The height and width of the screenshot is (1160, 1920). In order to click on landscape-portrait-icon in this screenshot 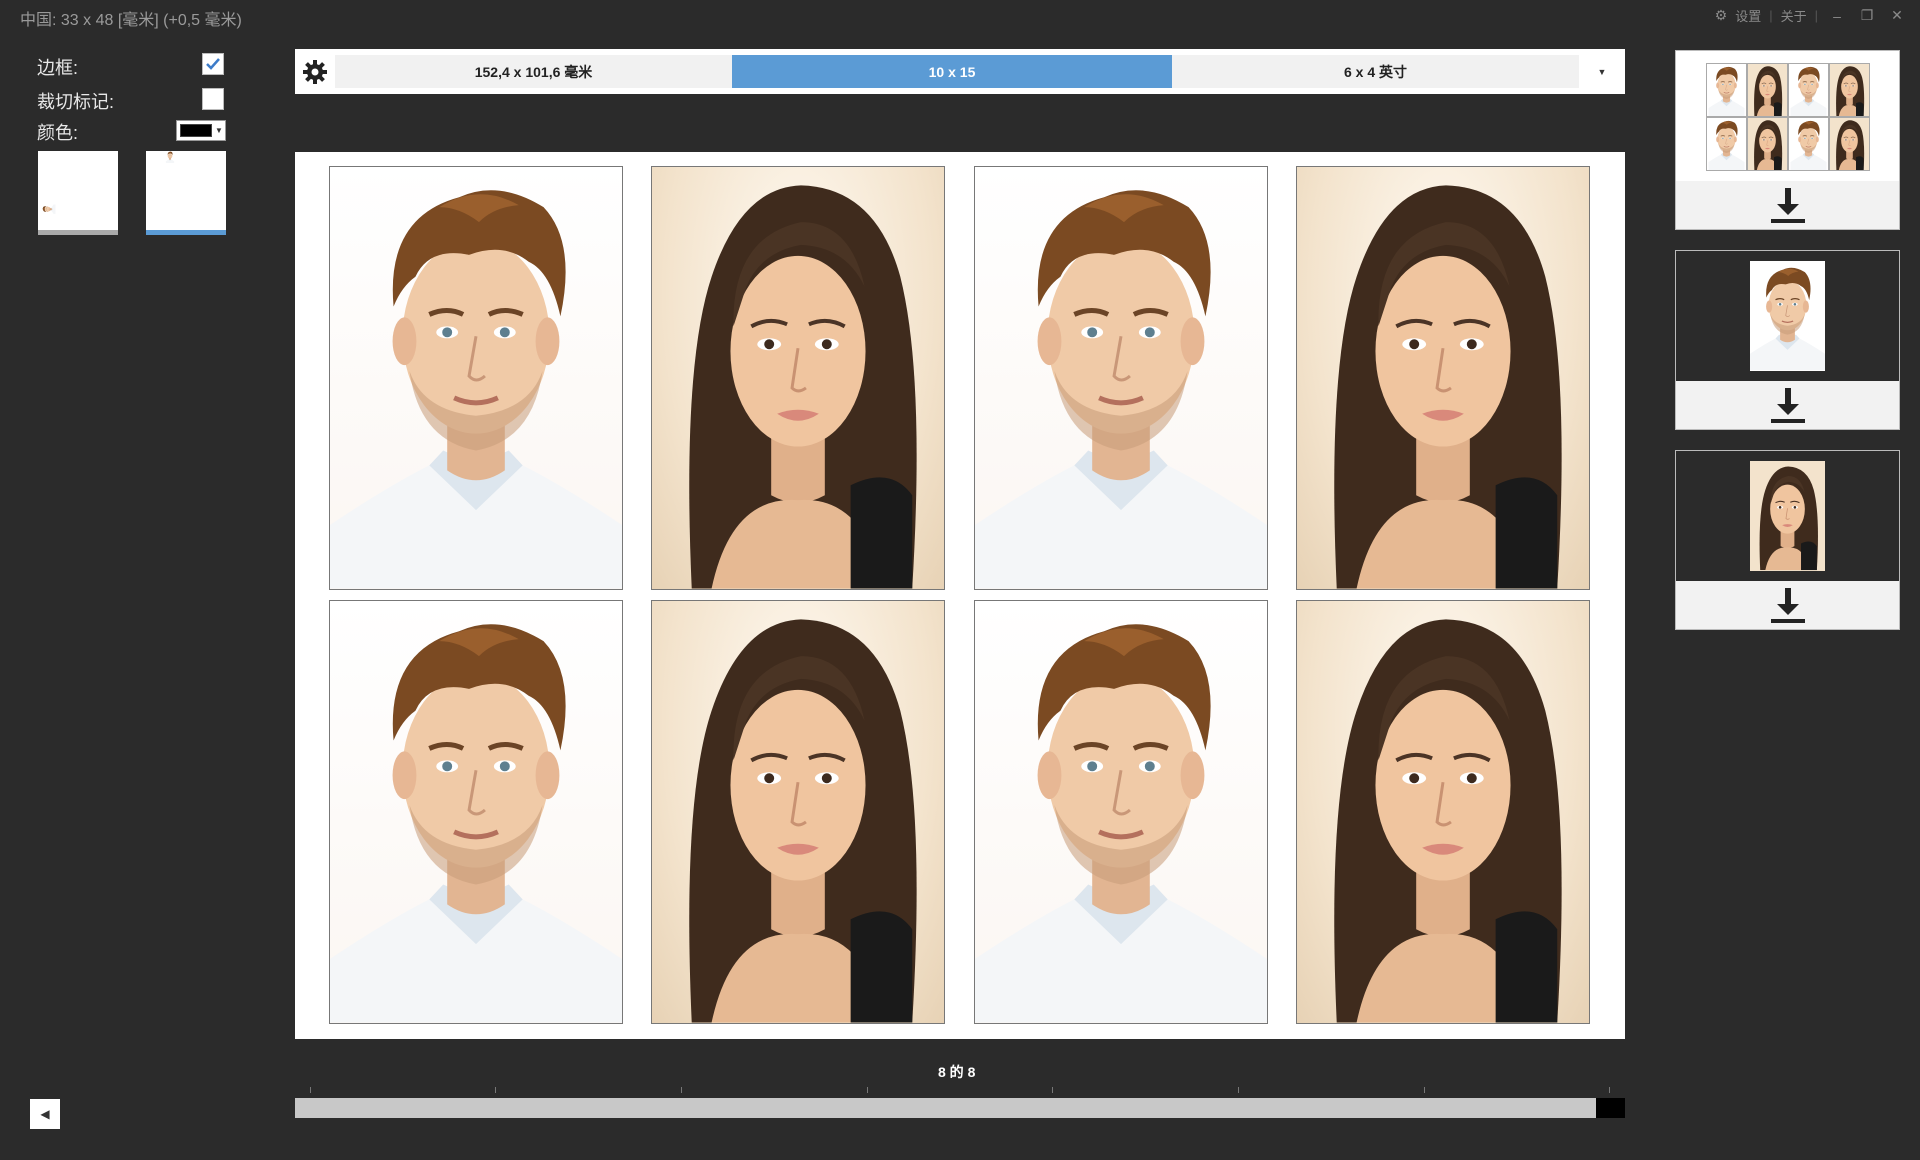, I will do `click(78, 191)`.